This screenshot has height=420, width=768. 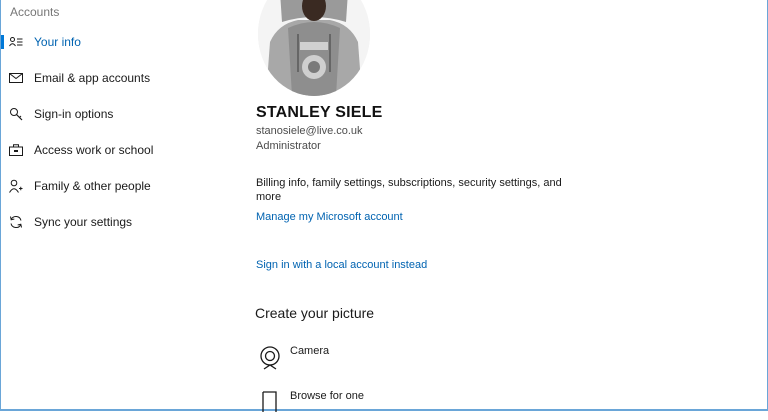 I want to click on user-card-icon, so click(x=16, y=42).